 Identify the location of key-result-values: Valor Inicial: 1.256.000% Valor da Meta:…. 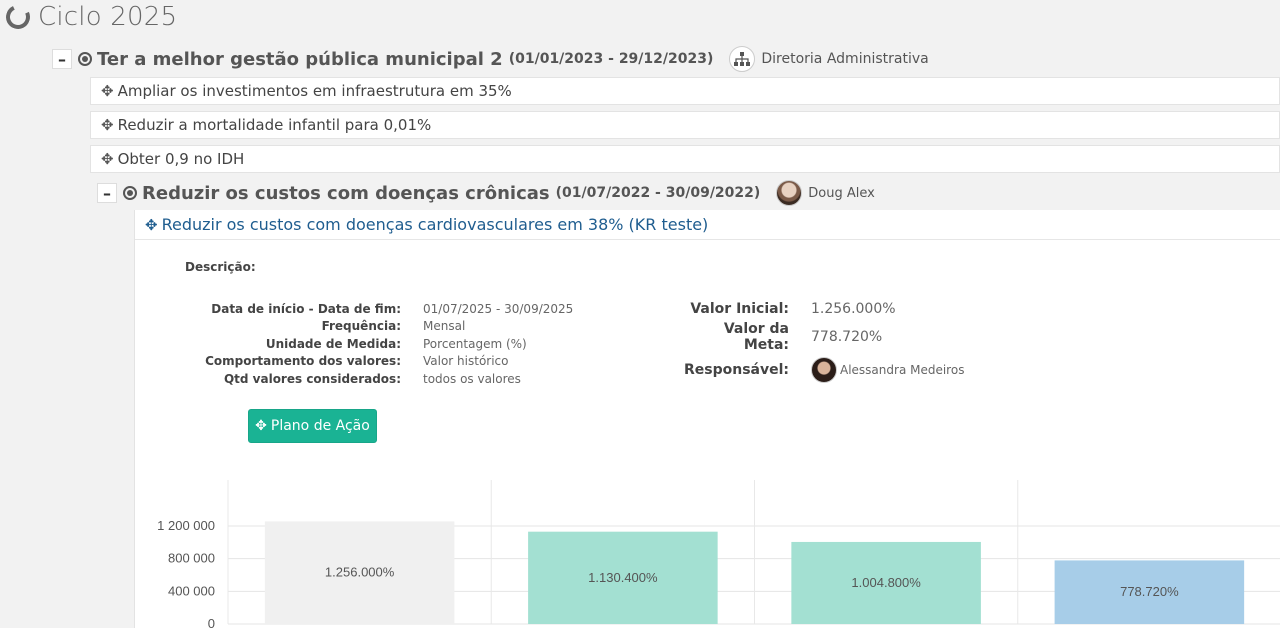
(875, 343).